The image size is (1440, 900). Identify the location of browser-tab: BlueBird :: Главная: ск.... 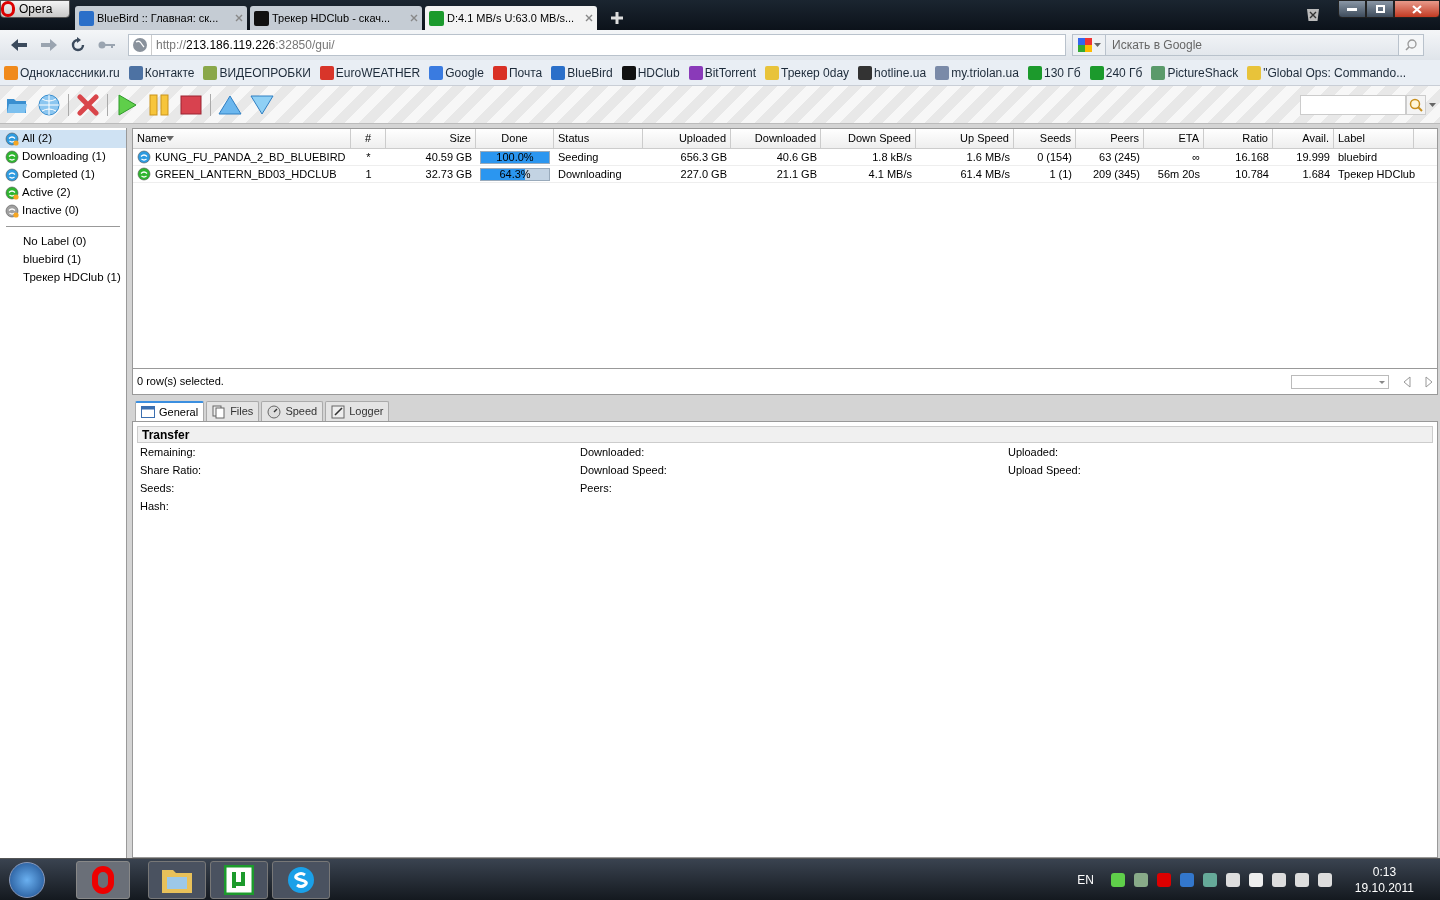
(161, 18).